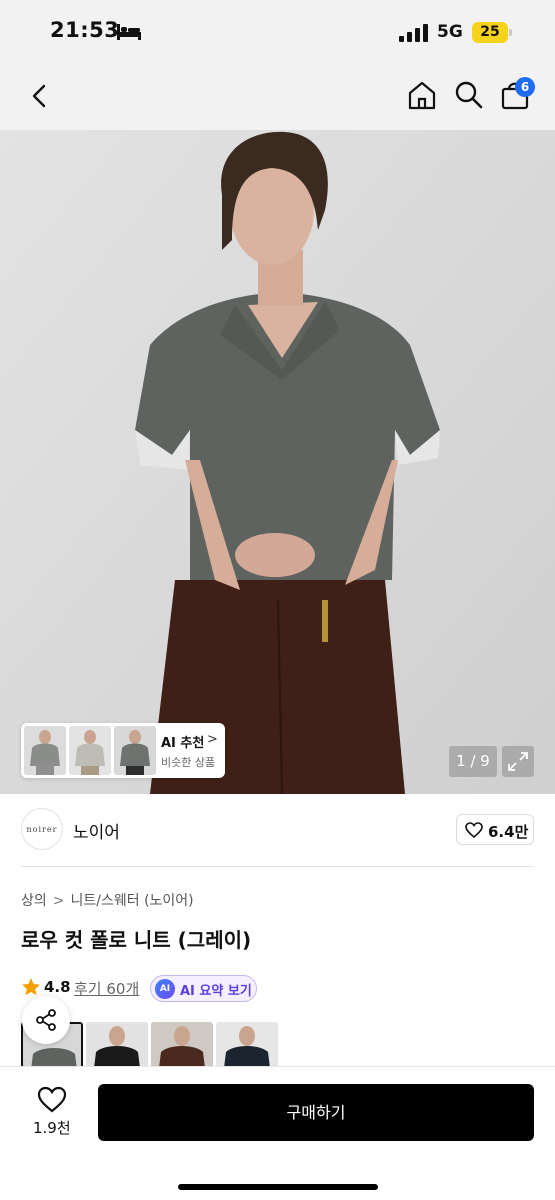 The image size is (555, 1200). I want to click on status-bar: 21:53 5G 25, so click(277, 31).